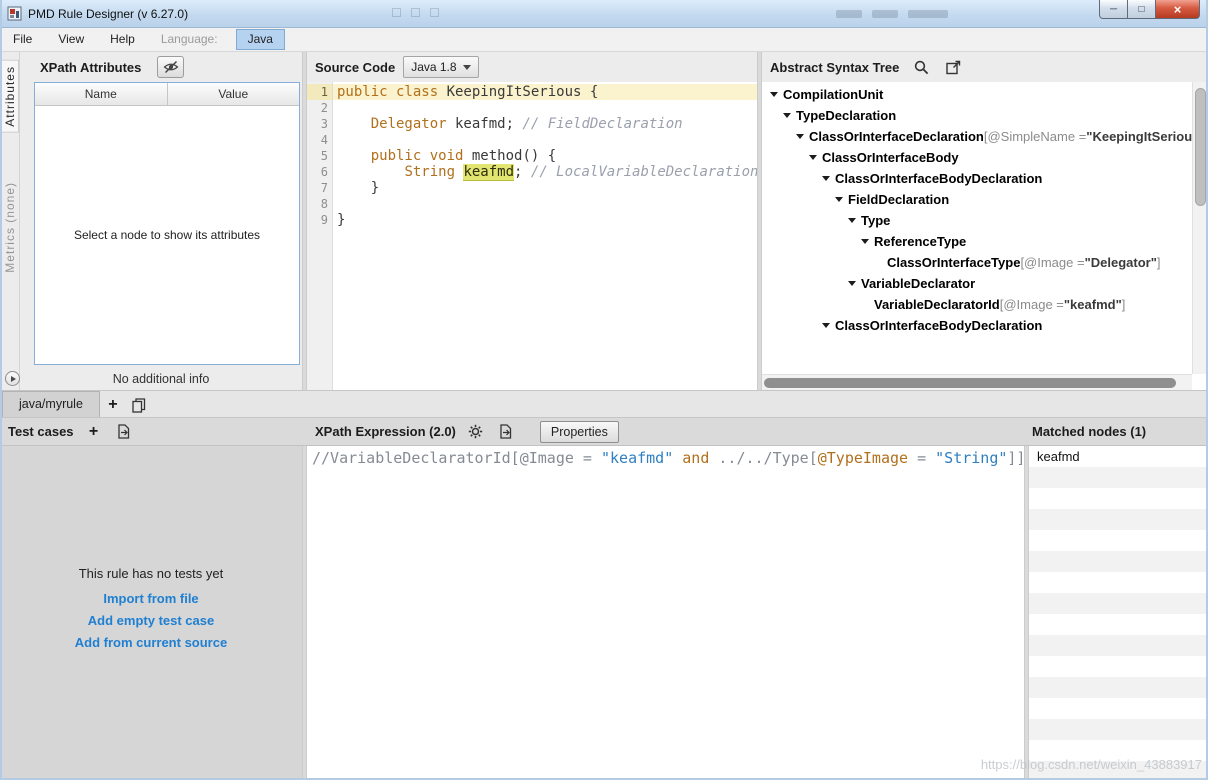 The image size is (1208, 780). Describe the element at coordinates (260, 39) in the screenshot. I see `menu-item-java: Java` at that location.